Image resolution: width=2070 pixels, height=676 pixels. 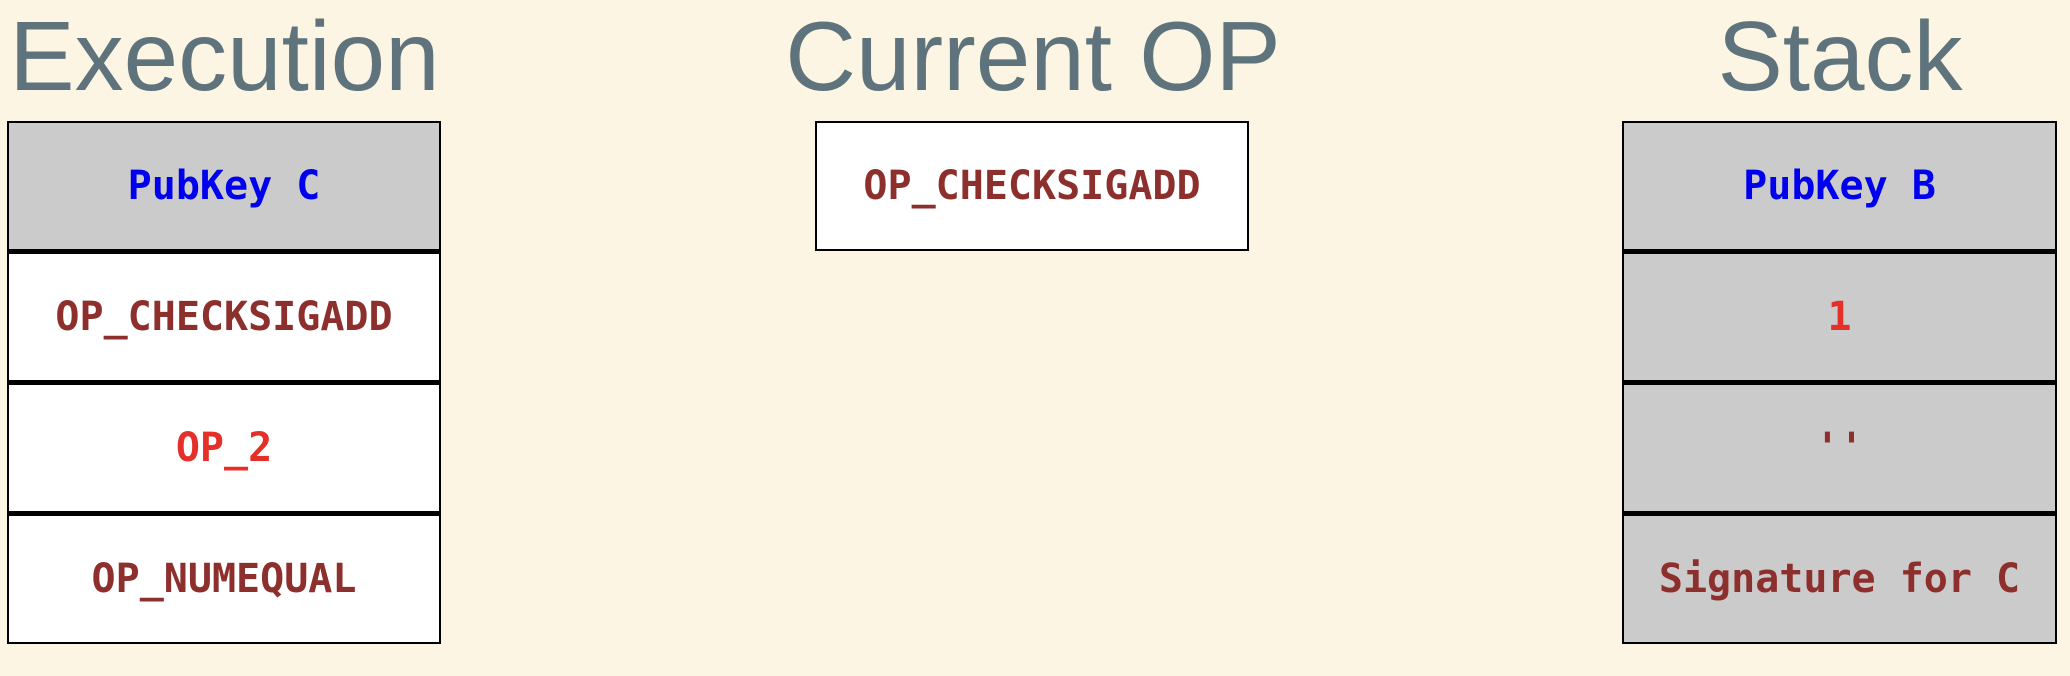 I want to click on execution-title: Execution, so click(x=224, y=56).